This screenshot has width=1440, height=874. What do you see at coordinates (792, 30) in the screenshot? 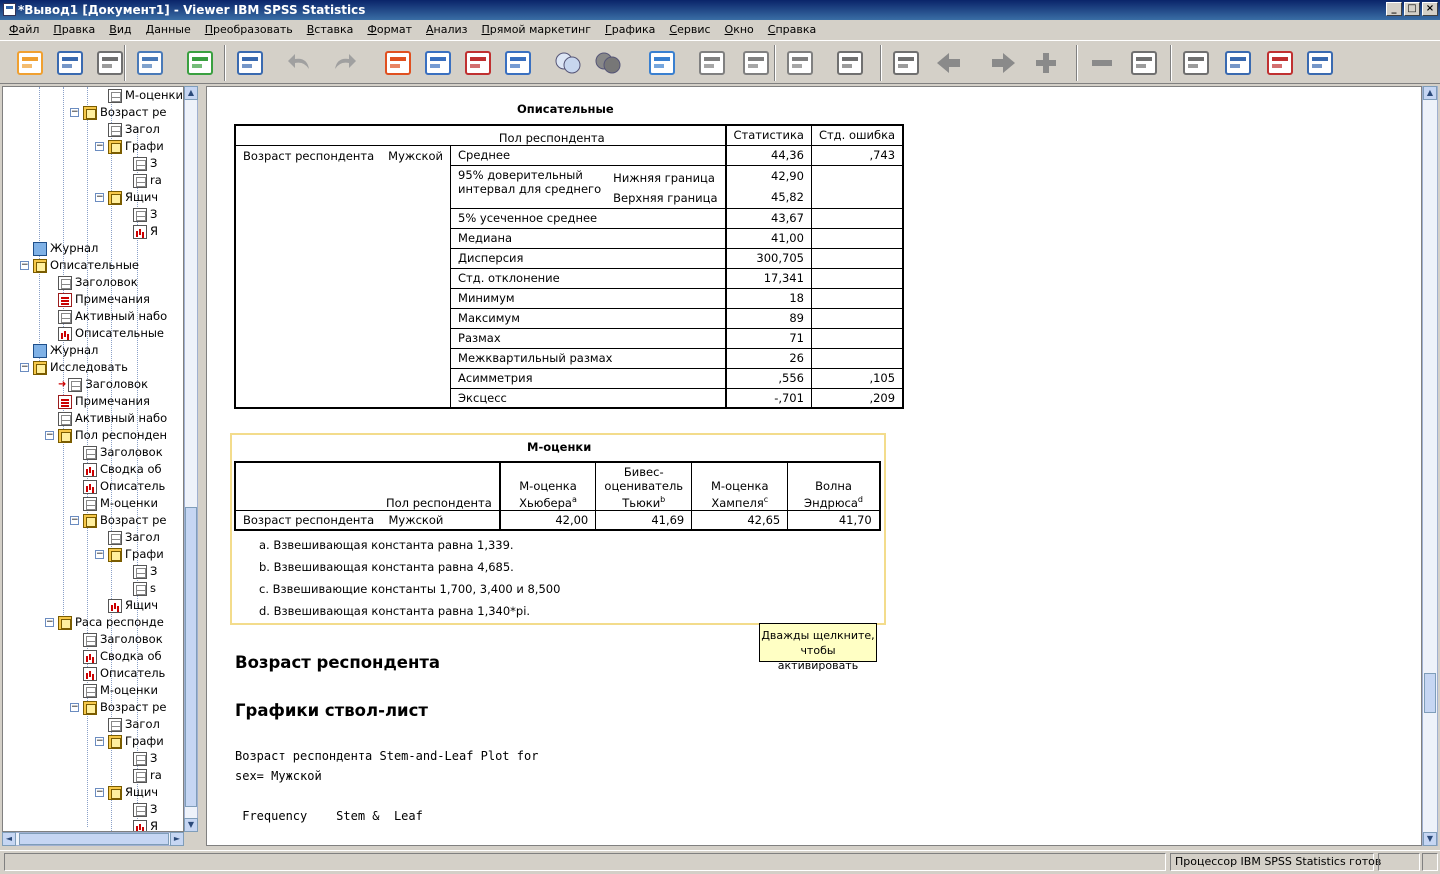
I see `menu-item-12: Справка` at bounding box center [792, 30].